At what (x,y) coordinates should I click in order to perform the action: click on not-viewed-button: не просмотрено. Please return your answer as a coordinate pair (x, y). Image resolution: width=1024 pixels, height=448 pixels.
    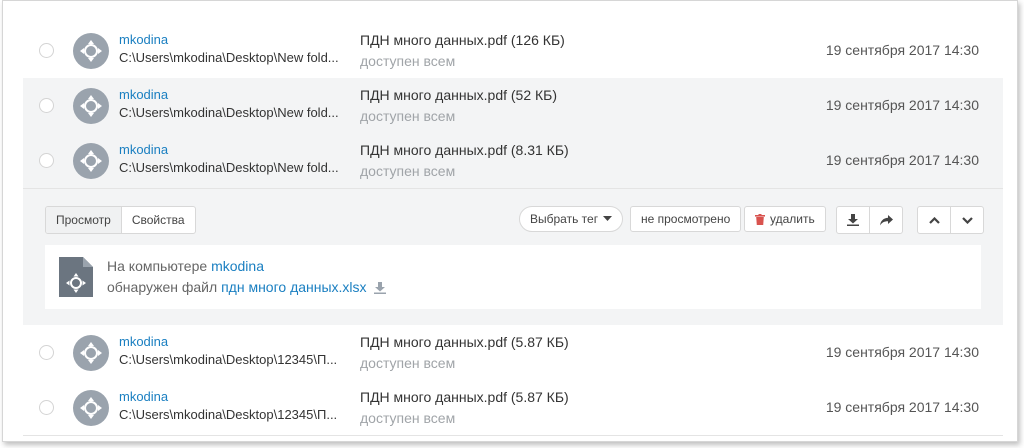
    Looking at the image, I should click on (686, 219).